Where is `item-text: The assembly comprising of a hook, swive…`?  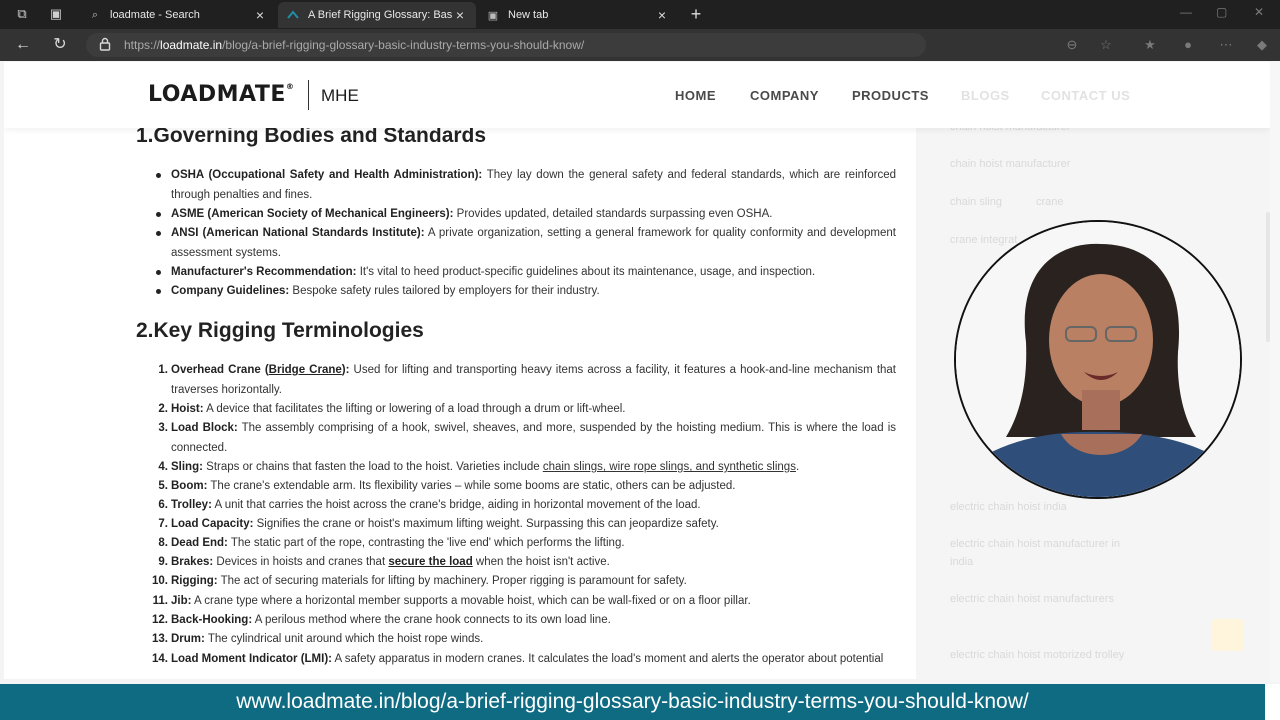 item-text: The assembly comprising of a hook, swive… is located at coordinates (534, 438).